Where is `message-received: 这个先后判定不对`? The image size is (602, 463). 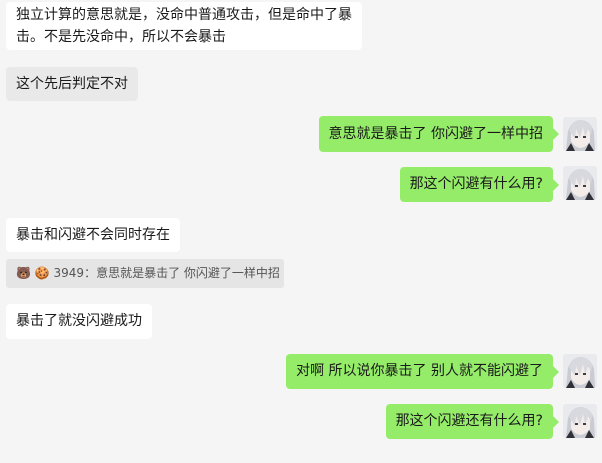
message-received: 这个先后判定不对 is located at coordinates (72, 84).